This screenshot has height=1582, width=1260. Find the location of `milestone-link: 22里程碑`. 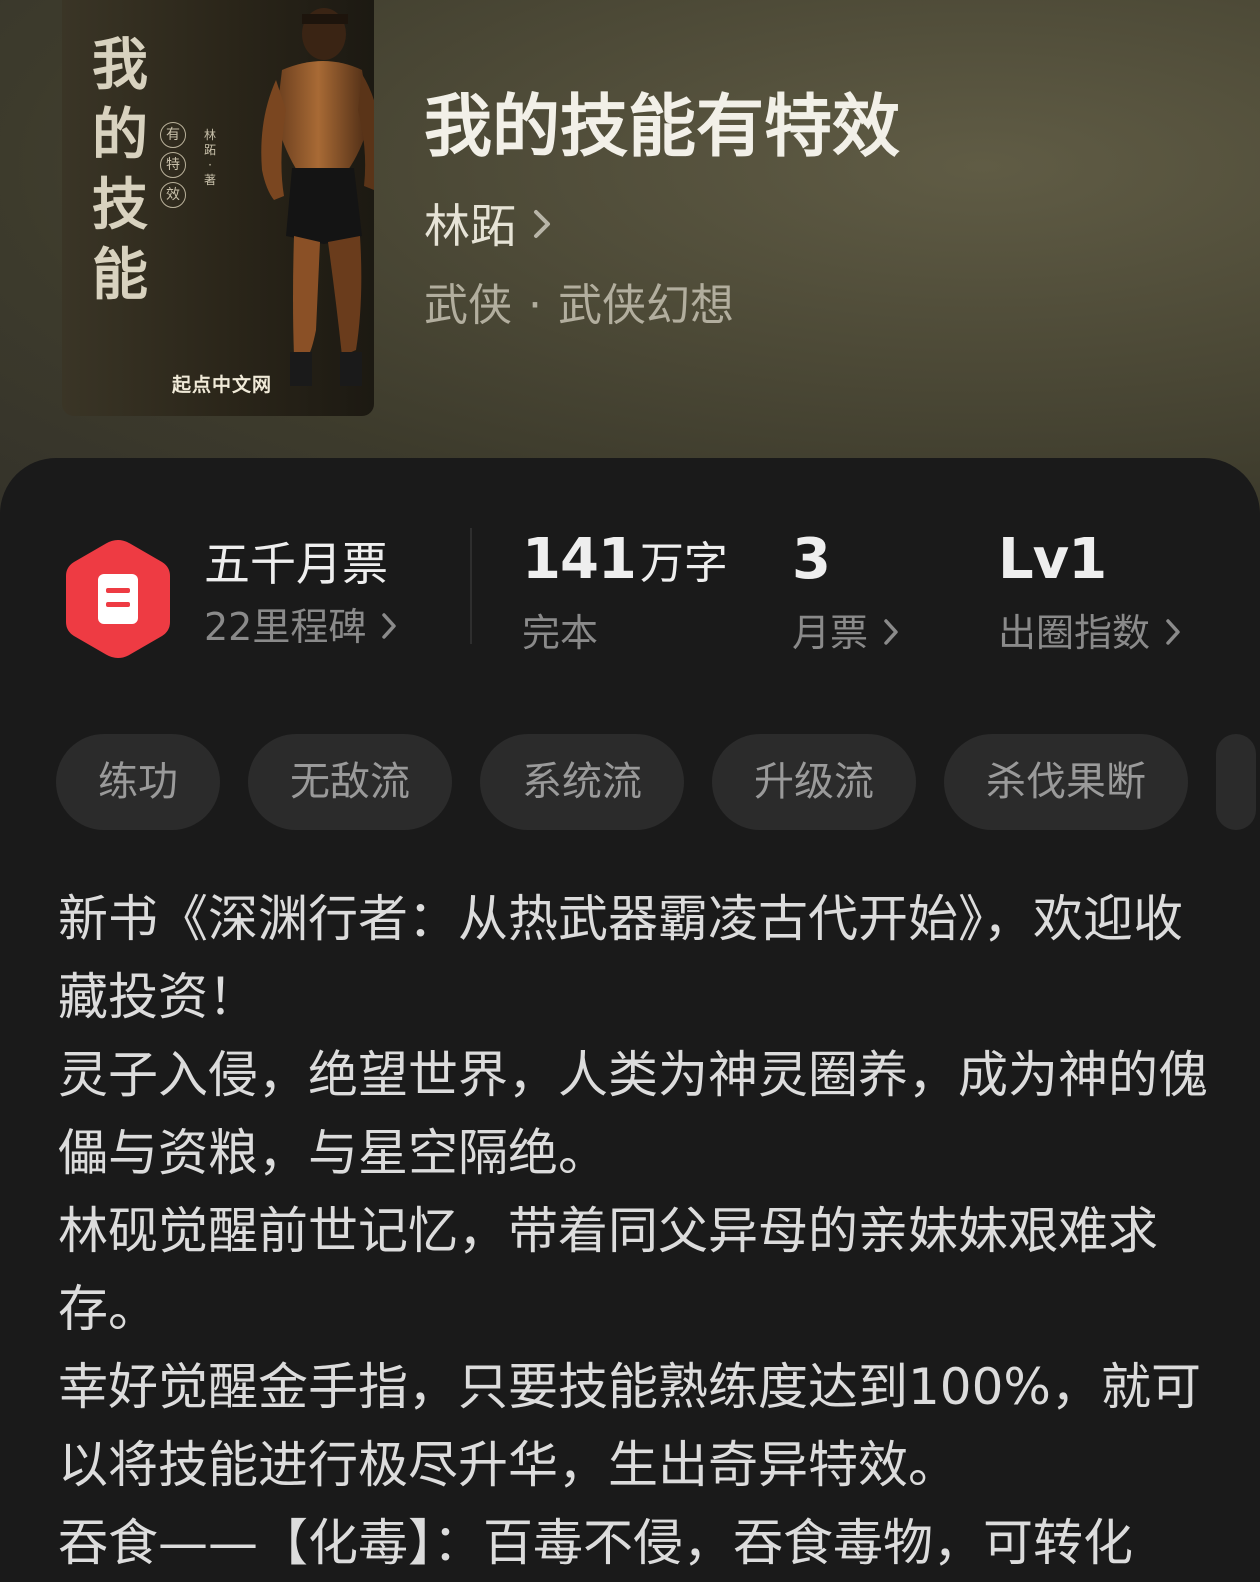

milestone-link: 22里程碑 is located at coordinates (301, 627).